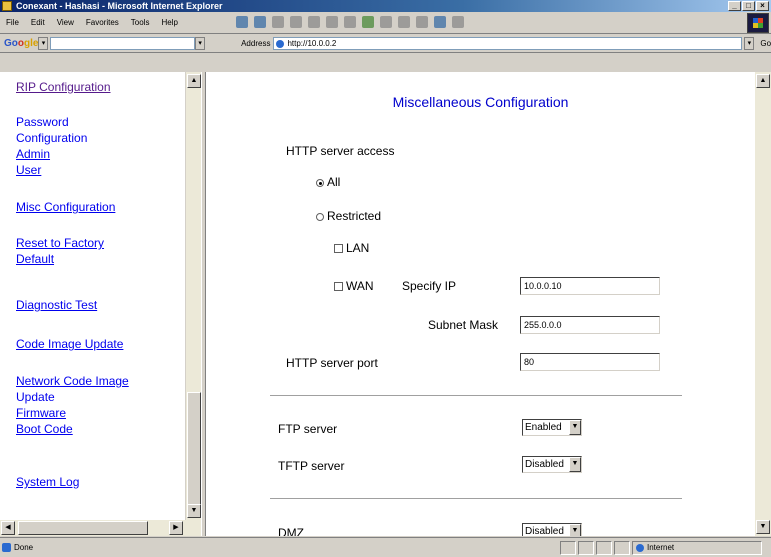  What do you see at coordinates (242, 22) in the screenshot?
I see `back-icon` at bounding box center [242, 22].